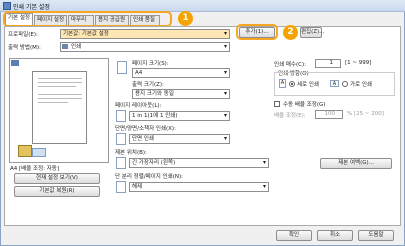 Image resolution: width=405 pixels, height=246 pixels. What do you see at coordinates (181, 73) in the screenshot?
I see `page-size-select: A4` at bounding box center [181, 73].